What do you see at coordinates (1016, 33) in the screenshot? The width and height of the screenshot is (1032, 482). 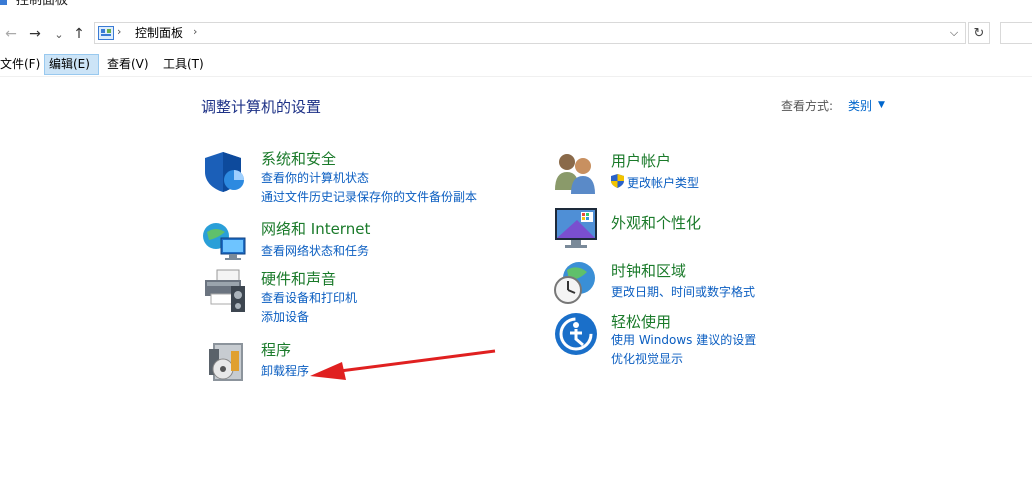 I see `search-input` at bounding box center [1016, 33].